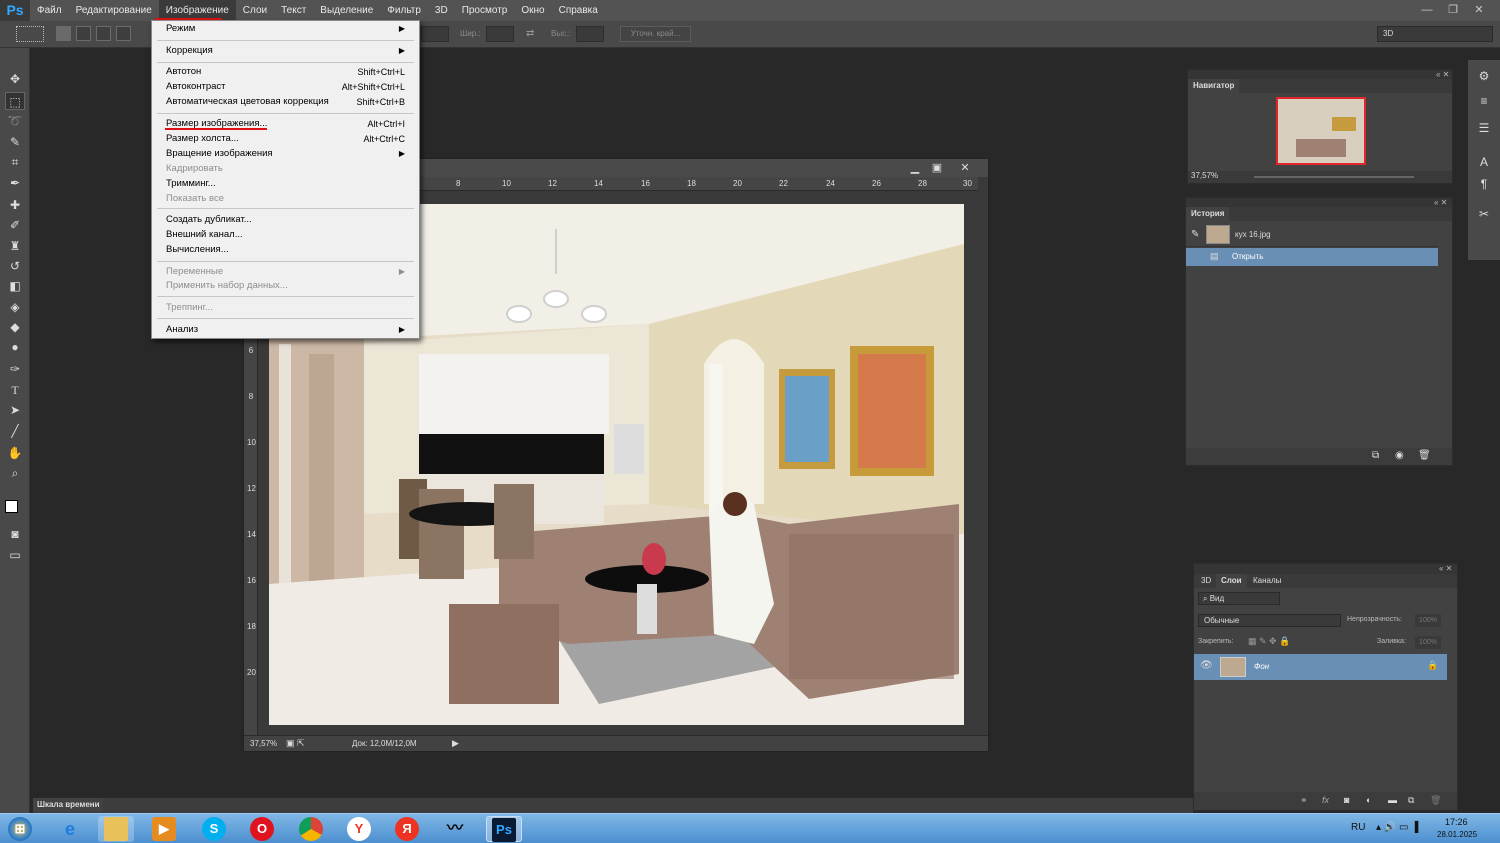 The width and height of the screenshot is (1500, 843). Describe the element at coordinates (1269, 620) in the screenshot. I see `blend-mode-select: Обычные` at that location.